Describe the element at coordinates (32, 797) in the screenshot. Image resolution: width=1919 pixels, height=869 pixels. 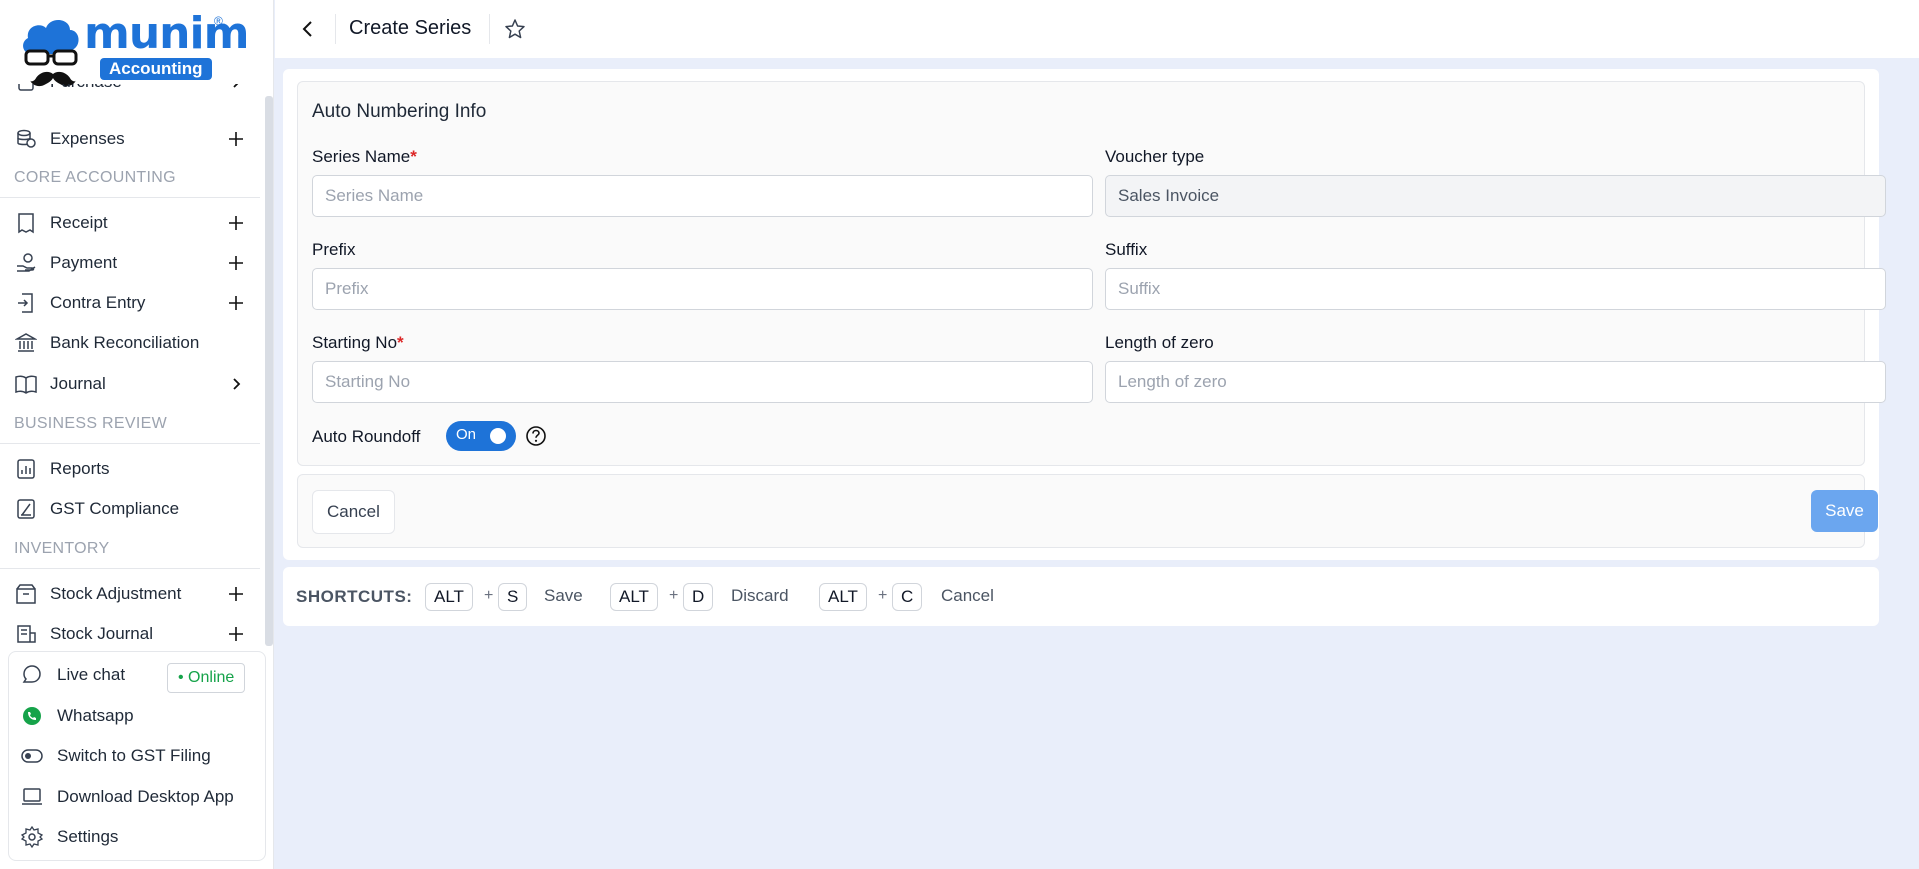
I see `monitor-icon` at that location.